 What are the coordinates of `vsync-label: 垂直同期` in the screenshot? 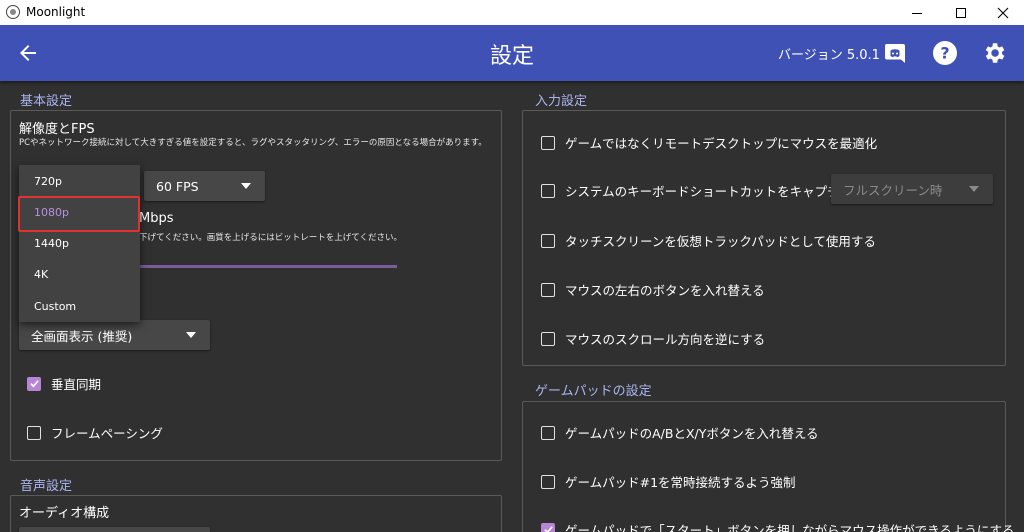 It's located at (76, 384).